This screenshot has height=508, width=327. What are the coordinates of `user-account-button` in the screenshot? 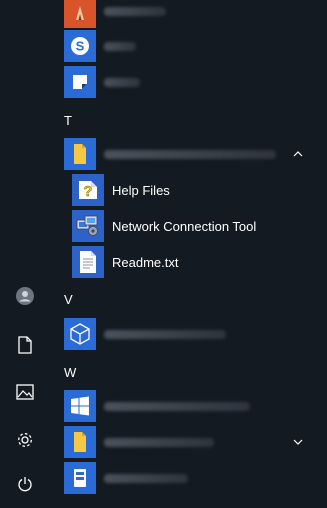 It's located at (25, 296).